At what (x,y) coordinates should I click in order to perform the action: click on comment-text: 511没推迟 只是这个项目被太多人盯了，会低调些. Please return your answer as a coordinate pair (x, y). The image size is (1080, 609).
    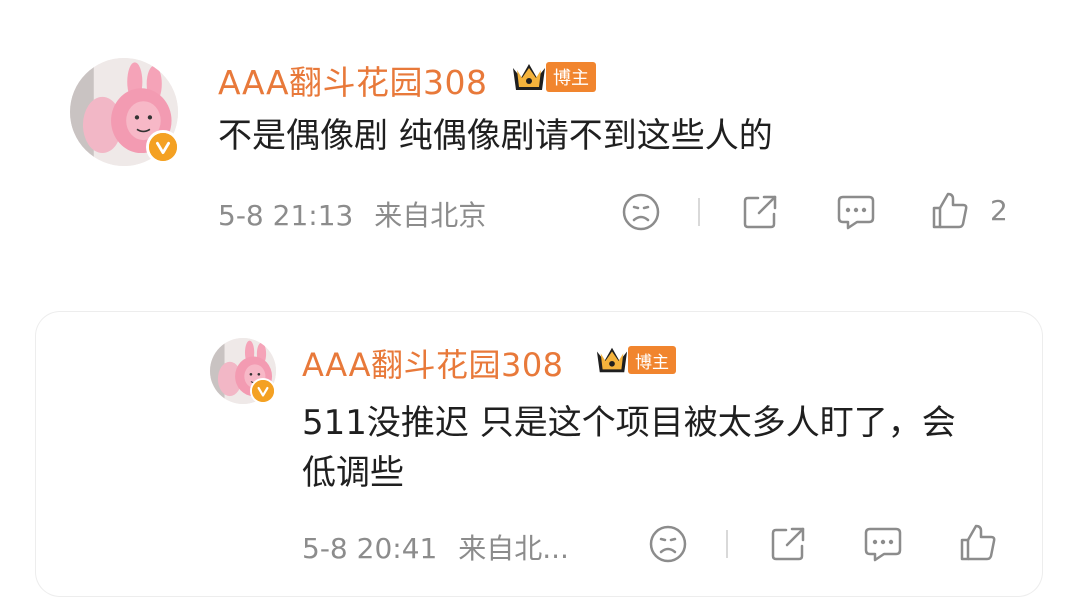
    Looking at the image, I should click on (629, 448).